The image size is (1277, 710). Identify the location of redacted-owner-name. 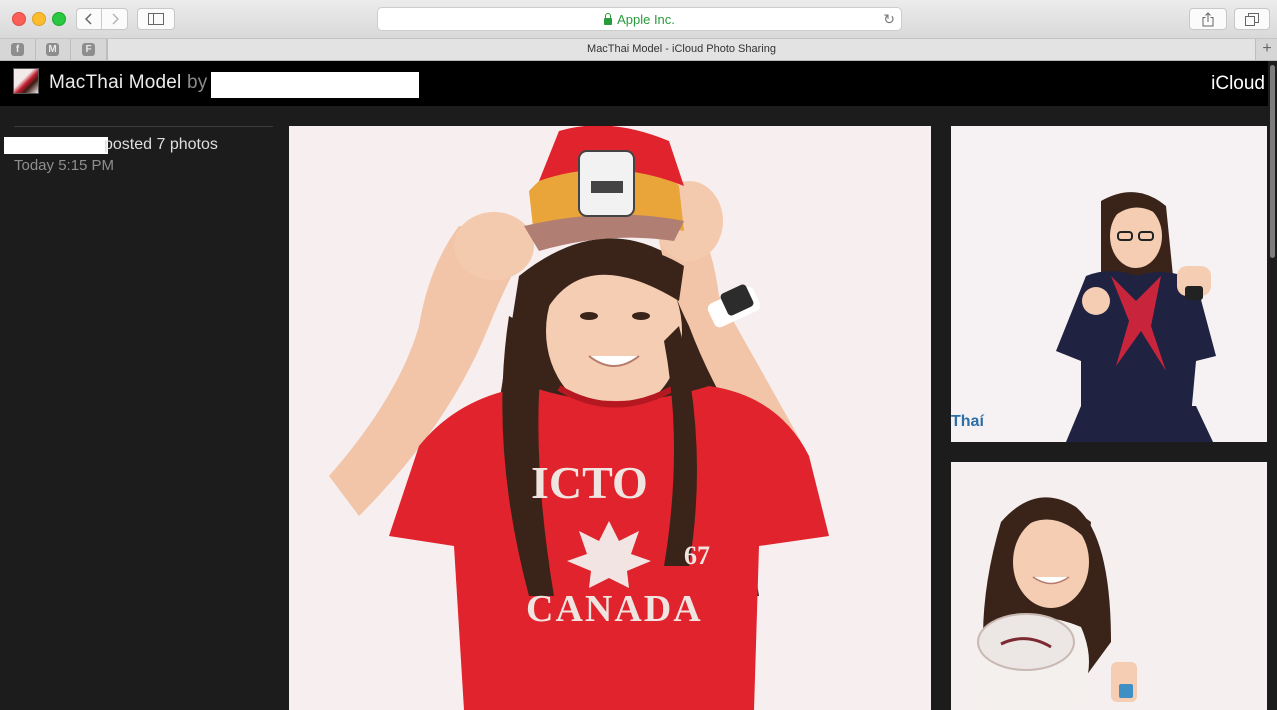
(315, 85).